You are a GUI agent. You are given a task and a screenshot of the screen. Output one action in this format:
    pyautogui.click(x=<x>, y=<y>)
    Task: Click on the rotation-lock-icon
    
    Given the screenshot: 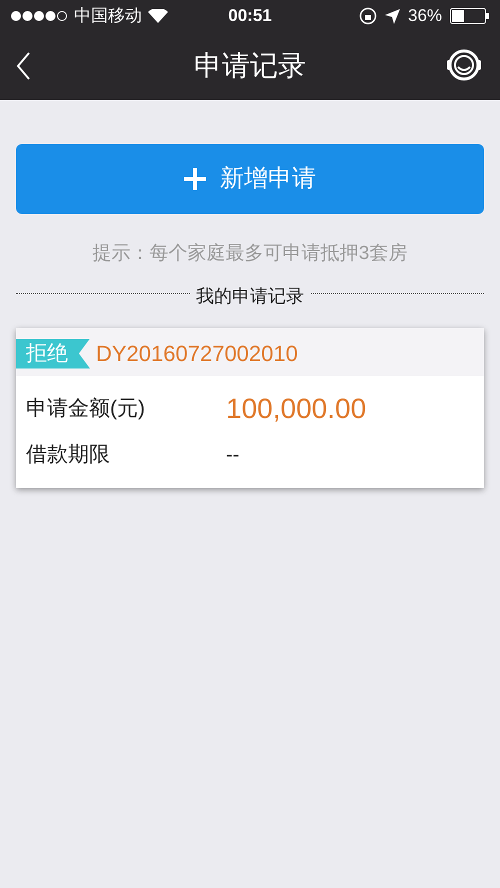 What is the action you would take?
    pyautogui.click(x=367, y=16)
    